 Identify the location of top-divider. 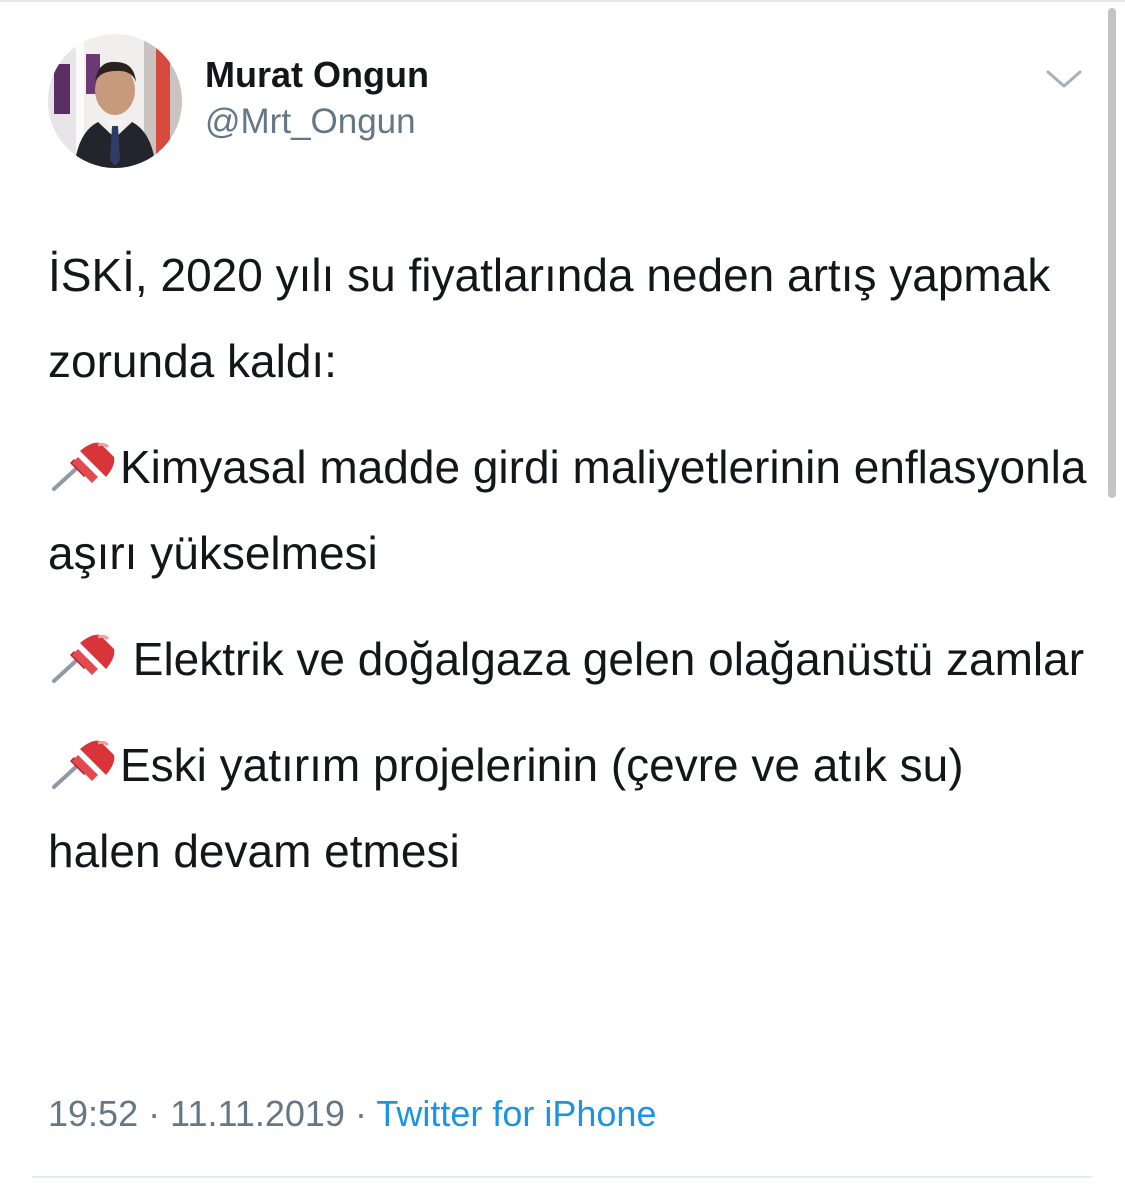
(562, 1).